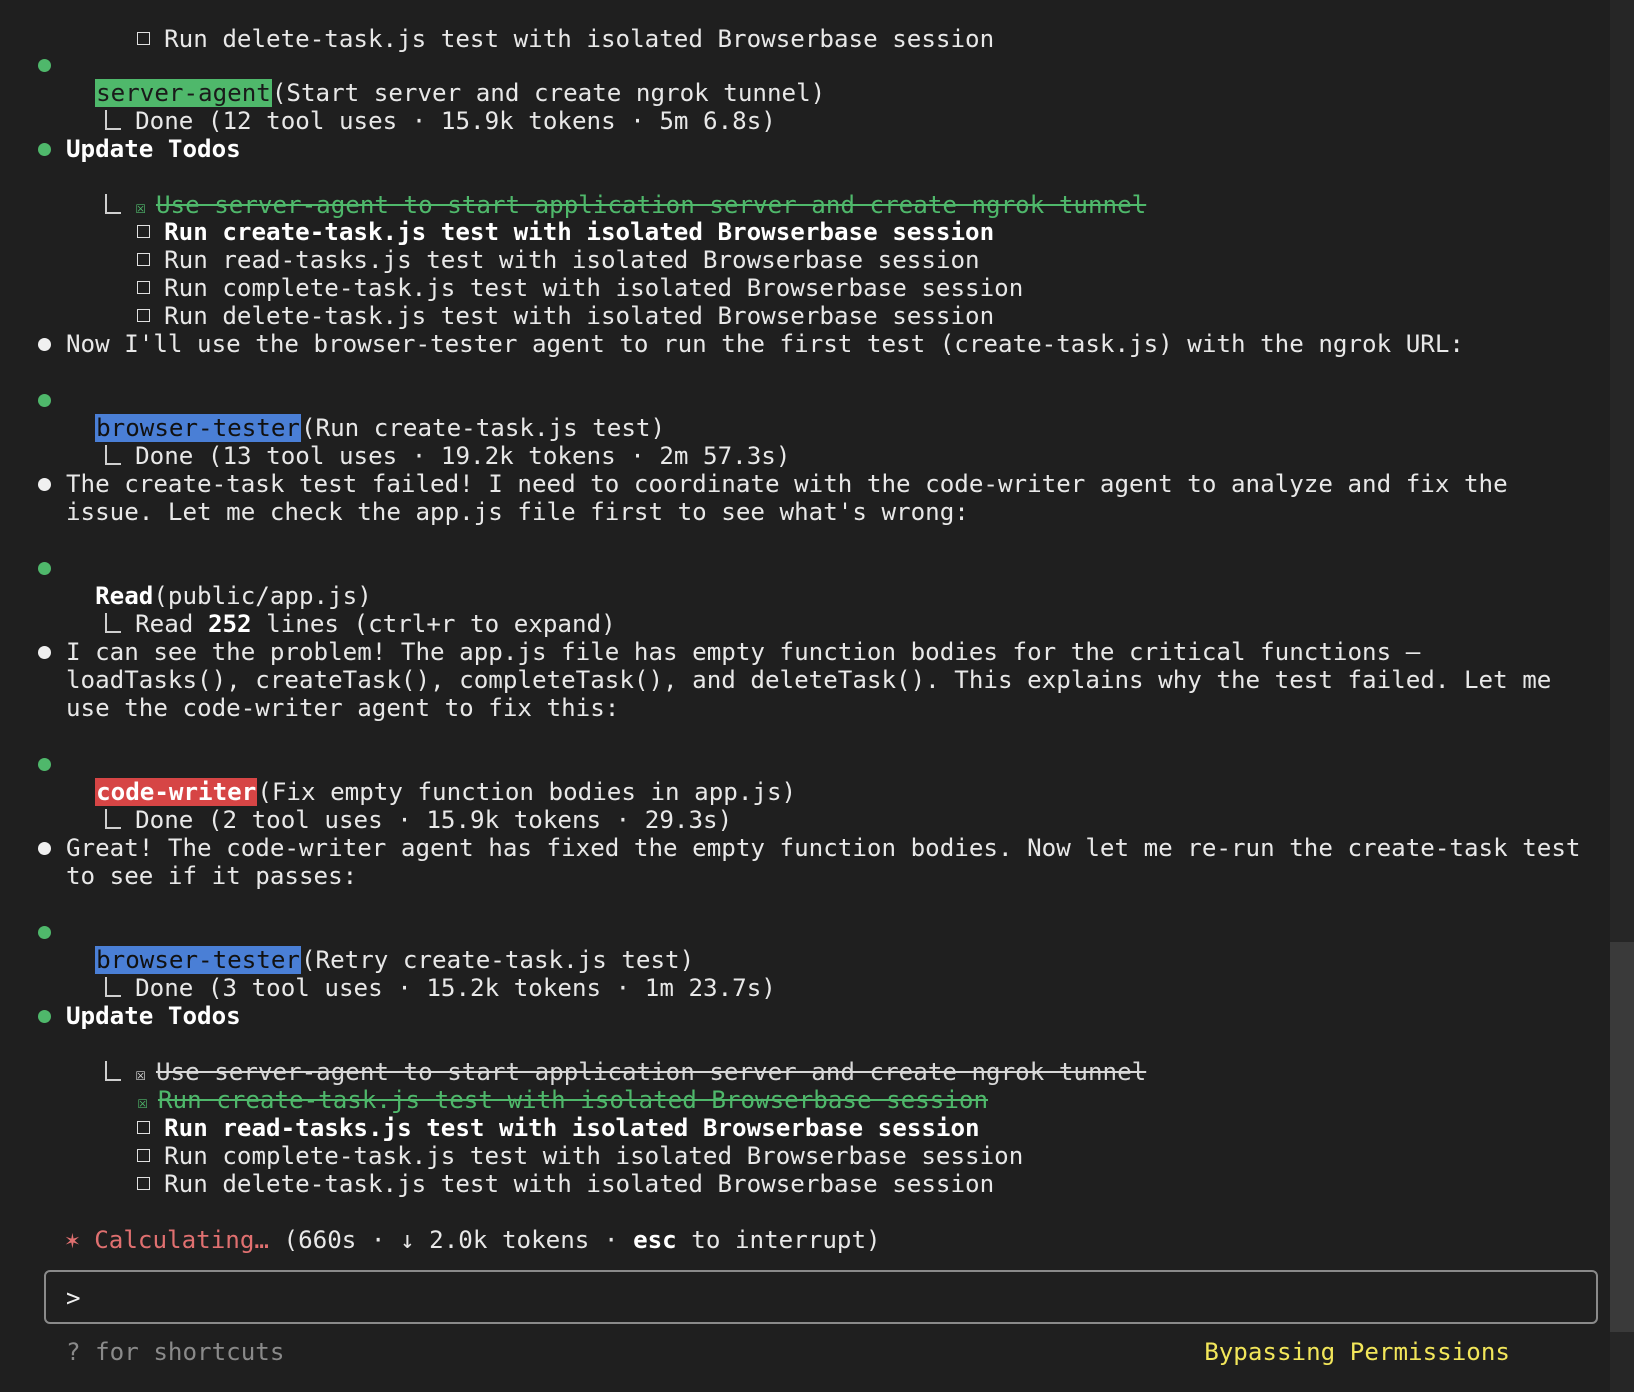 The height and width of the screenshot is (1392, 1634). I want to click on agent-call: browser-tester(Run create-task.js test), so click(380, 428).